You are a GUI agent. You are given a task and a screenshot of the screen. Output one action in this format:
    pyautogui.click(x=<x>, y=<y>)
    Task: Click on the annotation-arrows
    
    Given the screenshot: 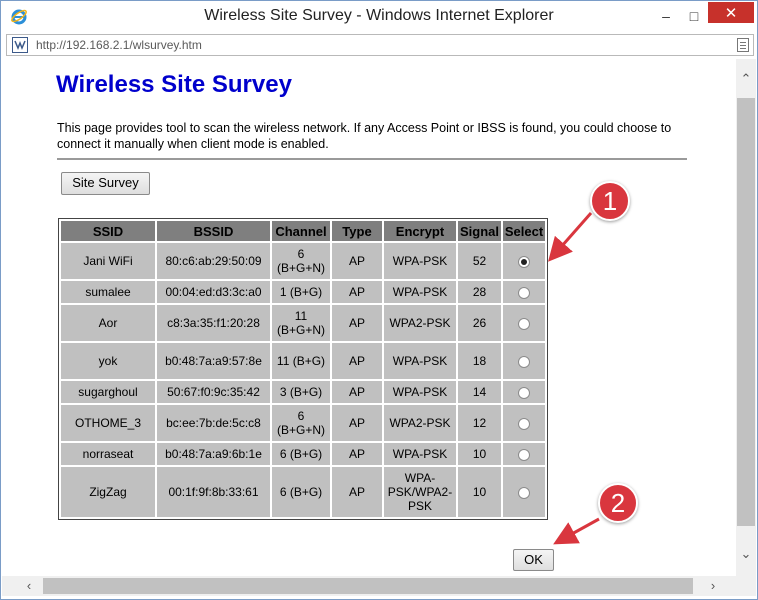 What is the action you would take?
    pyautogui.click(x=574, y=378)
    